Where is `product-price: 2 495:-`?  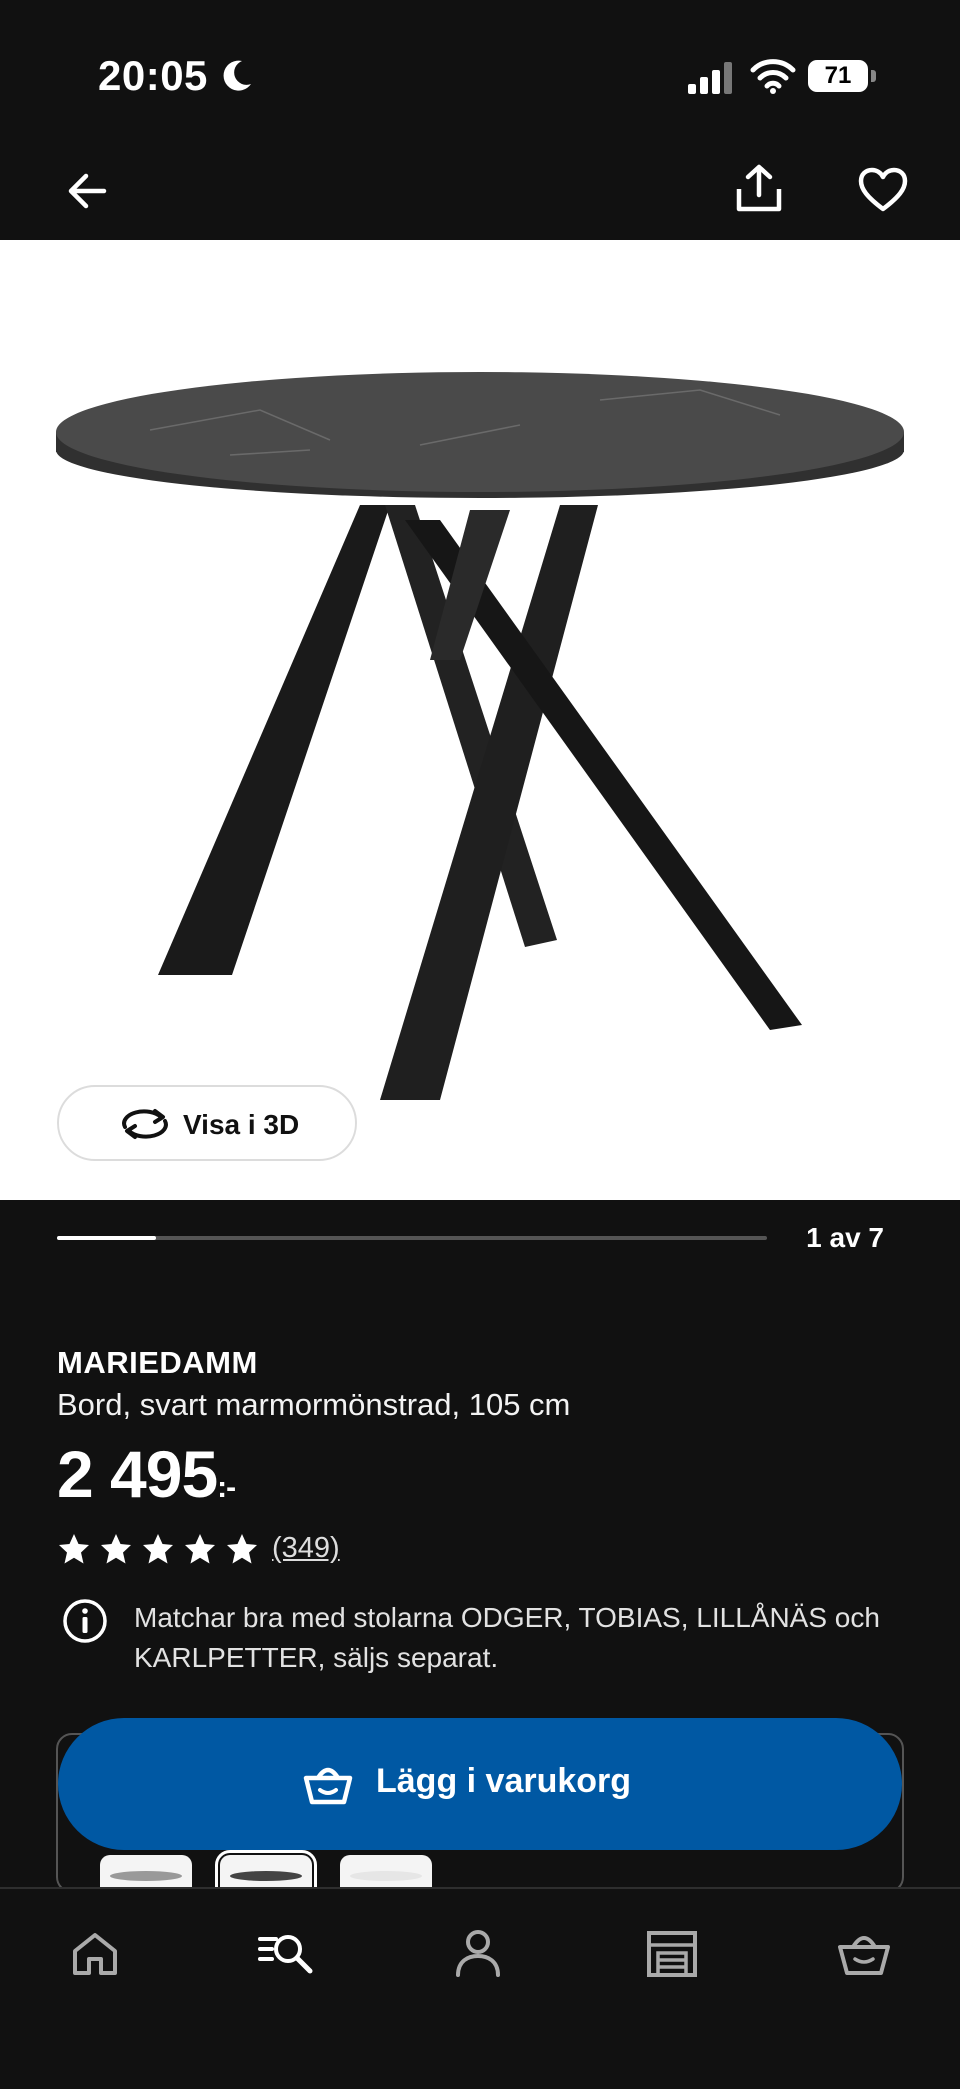
product-price: 2 495:- is located at coordinates (146, 1474).